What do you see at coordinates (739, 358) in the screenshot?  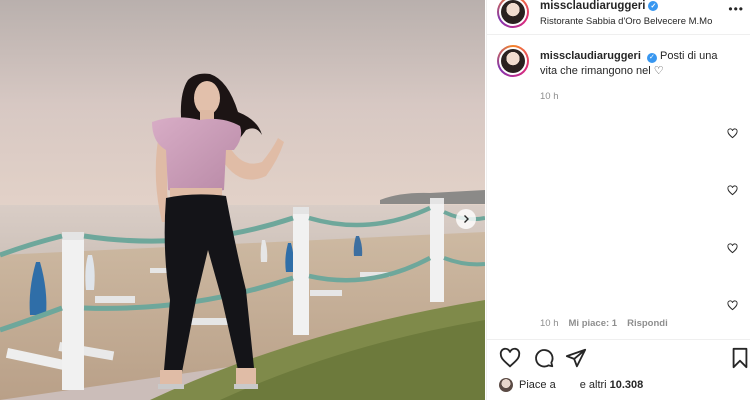 I see `bookmark-icon` at bounding box center [739, 358].